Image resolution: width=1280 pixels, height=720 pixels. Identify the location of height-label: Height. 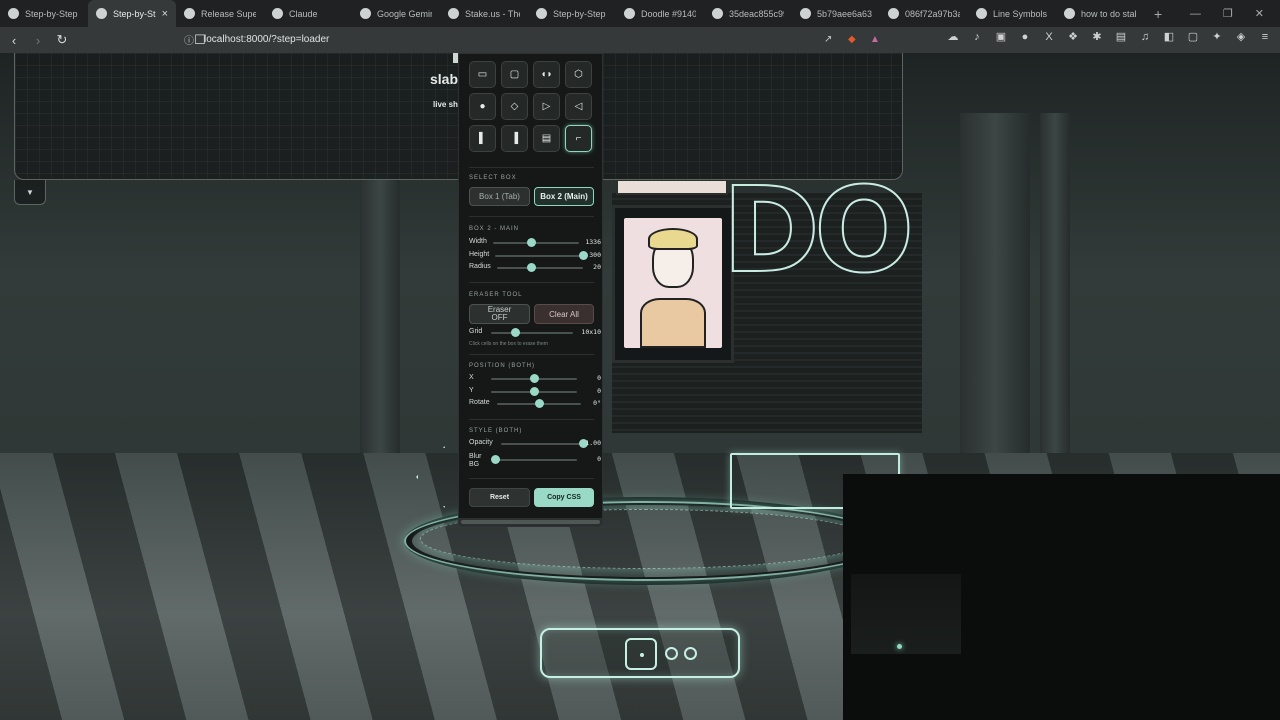
(479, 254).